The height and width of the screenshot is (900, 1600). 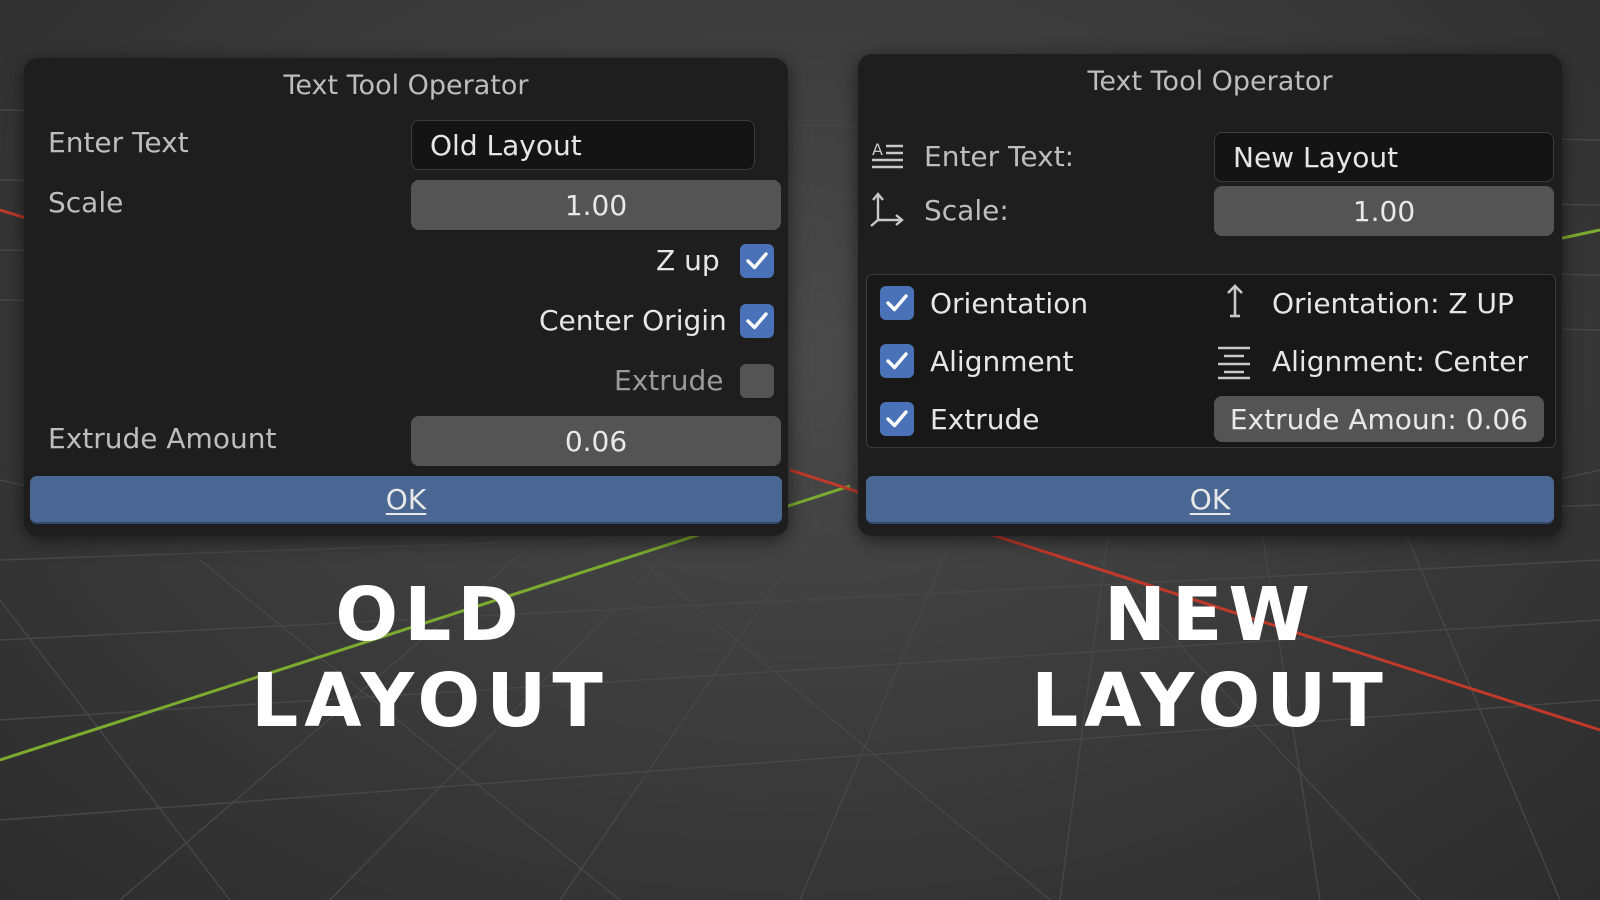 I want to click on alignment-label: Alignment, so click(x=1002, y=361).